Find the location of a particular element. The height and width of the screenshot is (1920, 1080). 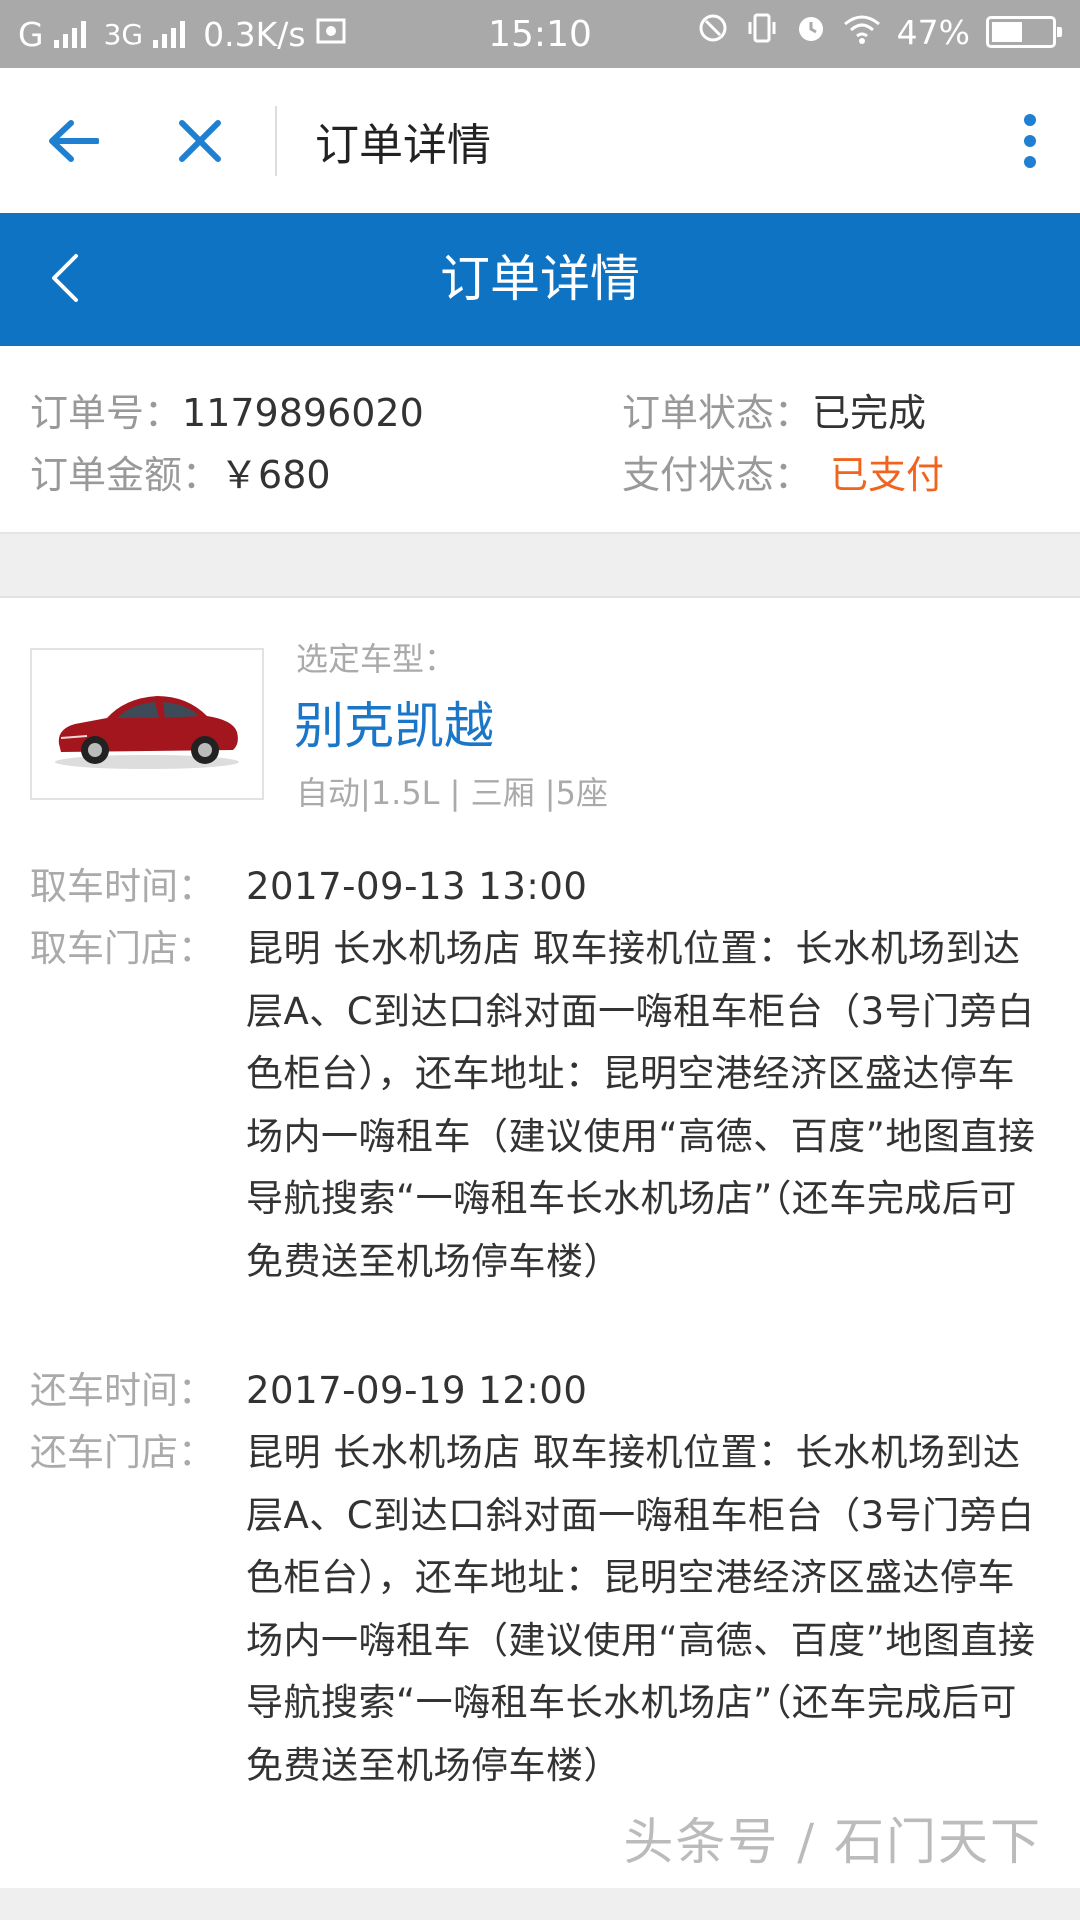

more-button is located at coordinates (1030, 140).